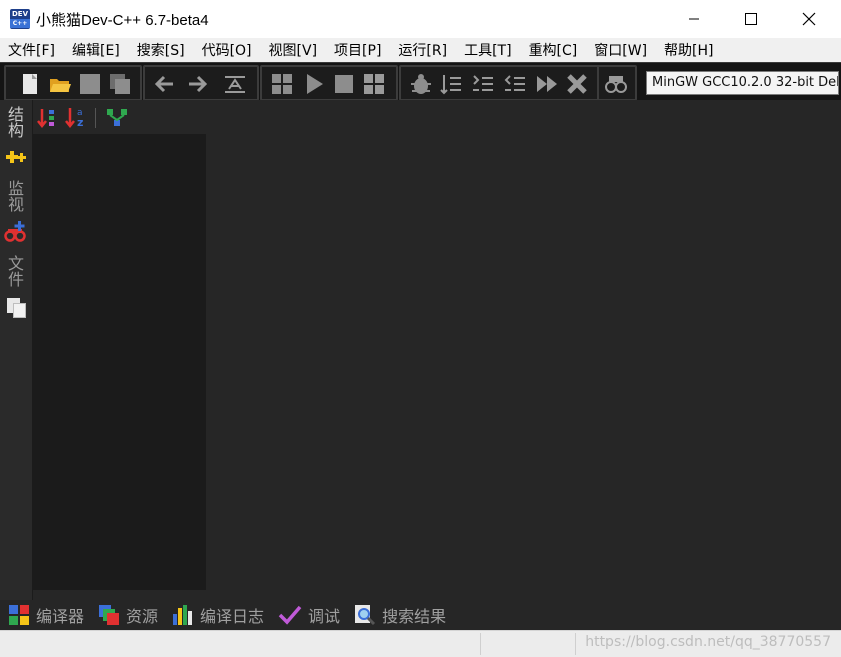 The image size is (841, 657). What do you see at coordinates (500, 83) in the screenshot?
I see `toolbar-debug-group` at bounding box center [500, 83].